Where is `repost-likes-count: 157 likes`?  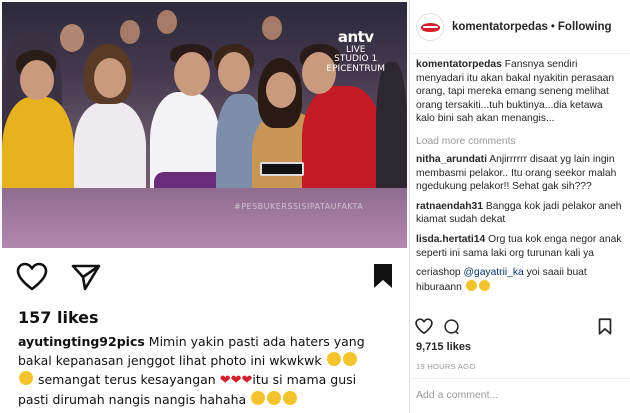
repost-likes-count: 157 likes is located at coordinates (58, 317).